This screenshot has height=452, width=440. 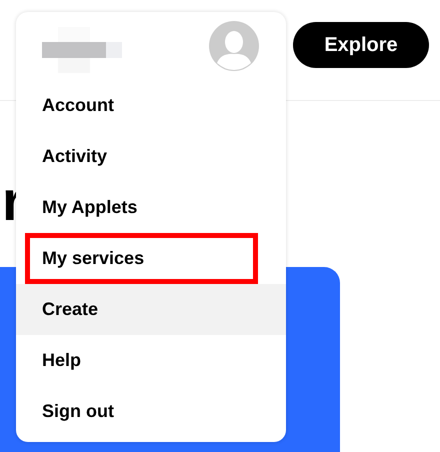 What do you see at coordinates (234, 46) in the screenshot?
I see `avatar-icon` at bounding box center [234, 46].